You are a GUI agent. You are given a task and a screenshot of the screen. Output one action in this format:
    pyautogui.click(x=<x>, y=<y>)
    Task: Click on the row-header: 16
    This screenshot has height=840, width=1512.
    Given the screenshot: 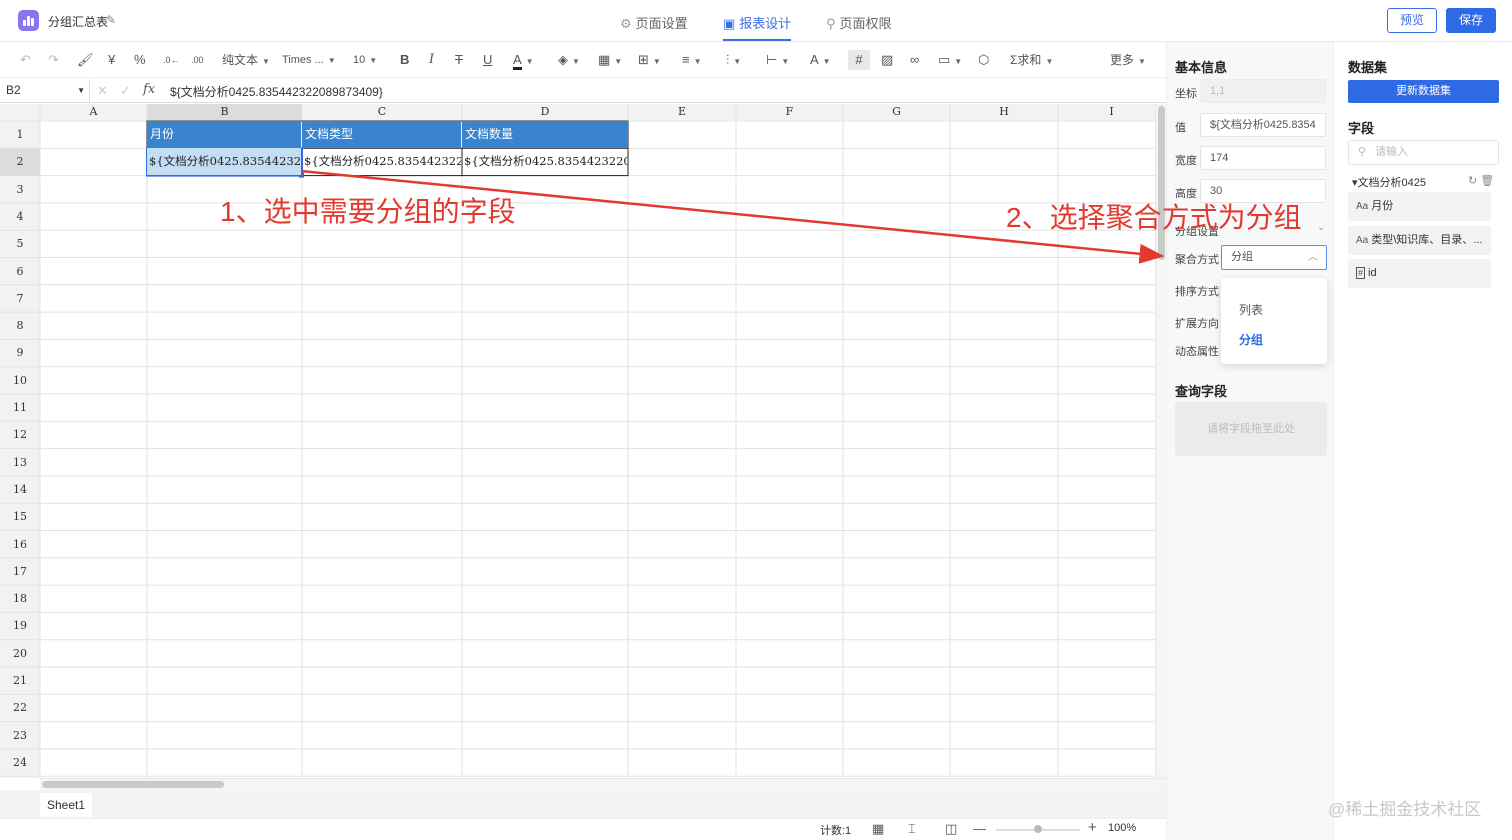 What is the action you would take?
    pyautogui.click(x=20, y=544)
    